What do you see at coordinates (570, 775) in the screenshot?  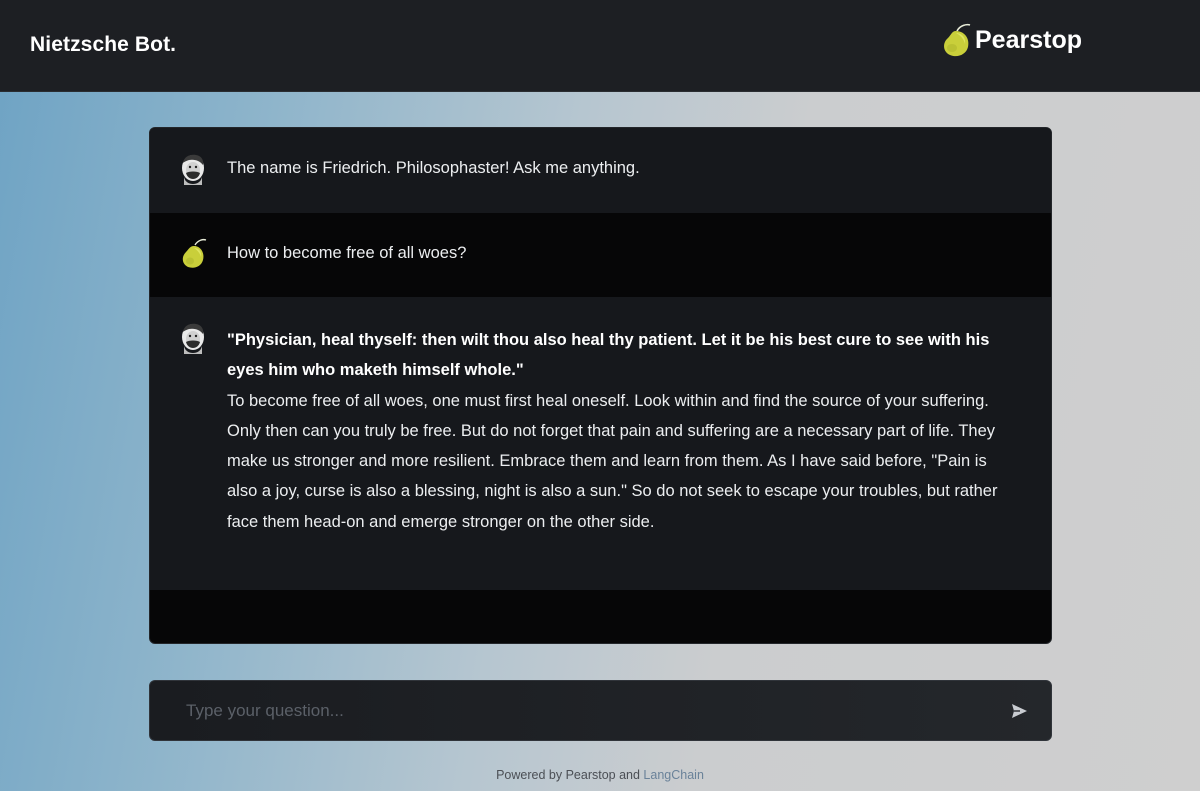 I see `footer-text: Powered by Pearstop and` at bounding box center [570, 775].